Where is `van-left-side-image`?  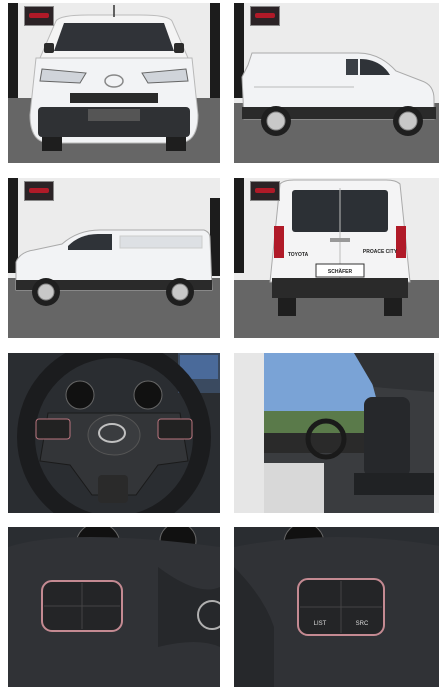
van-left-side-image is located at coordinates (114, 258).